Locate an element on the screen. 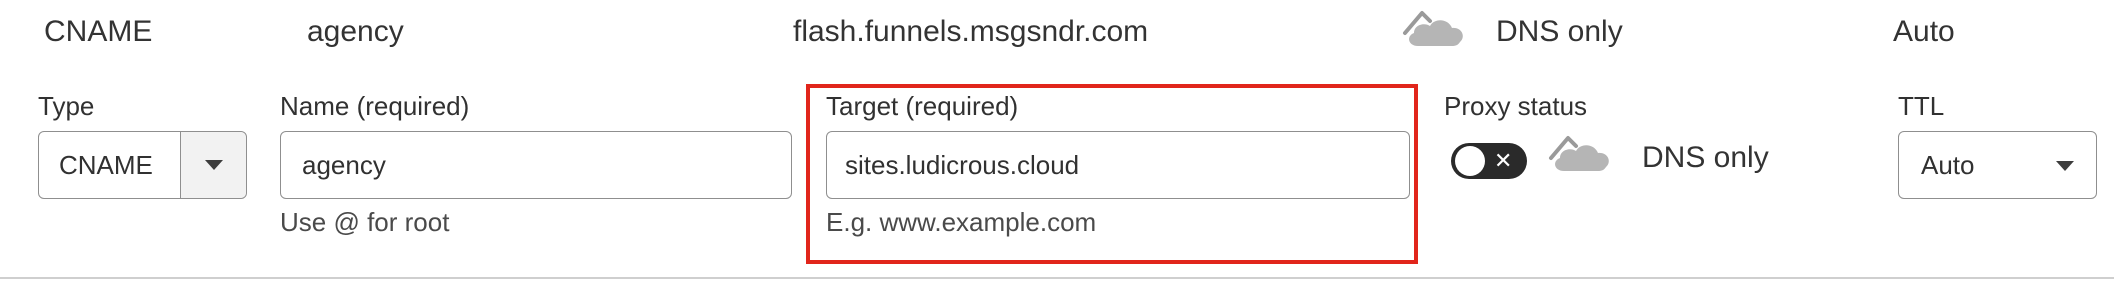 Image resolution: width=2114 pixels, height=302 pixels. name-hint: Use @ for root is located at coordinates (365, 222).